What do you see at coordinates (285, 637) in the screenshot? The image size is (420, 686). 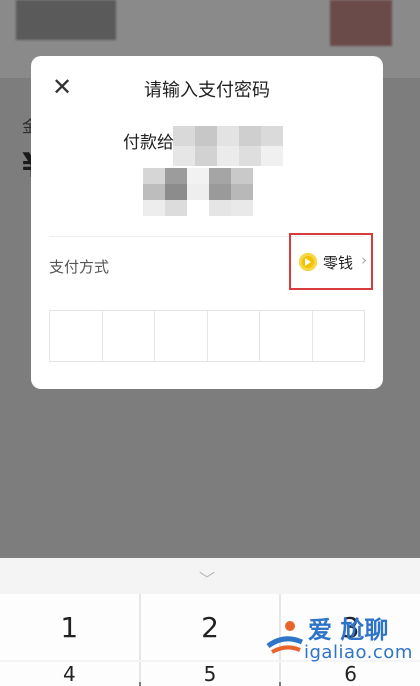 I see `watermark-logo-icon` at bounding box center [285, 637].